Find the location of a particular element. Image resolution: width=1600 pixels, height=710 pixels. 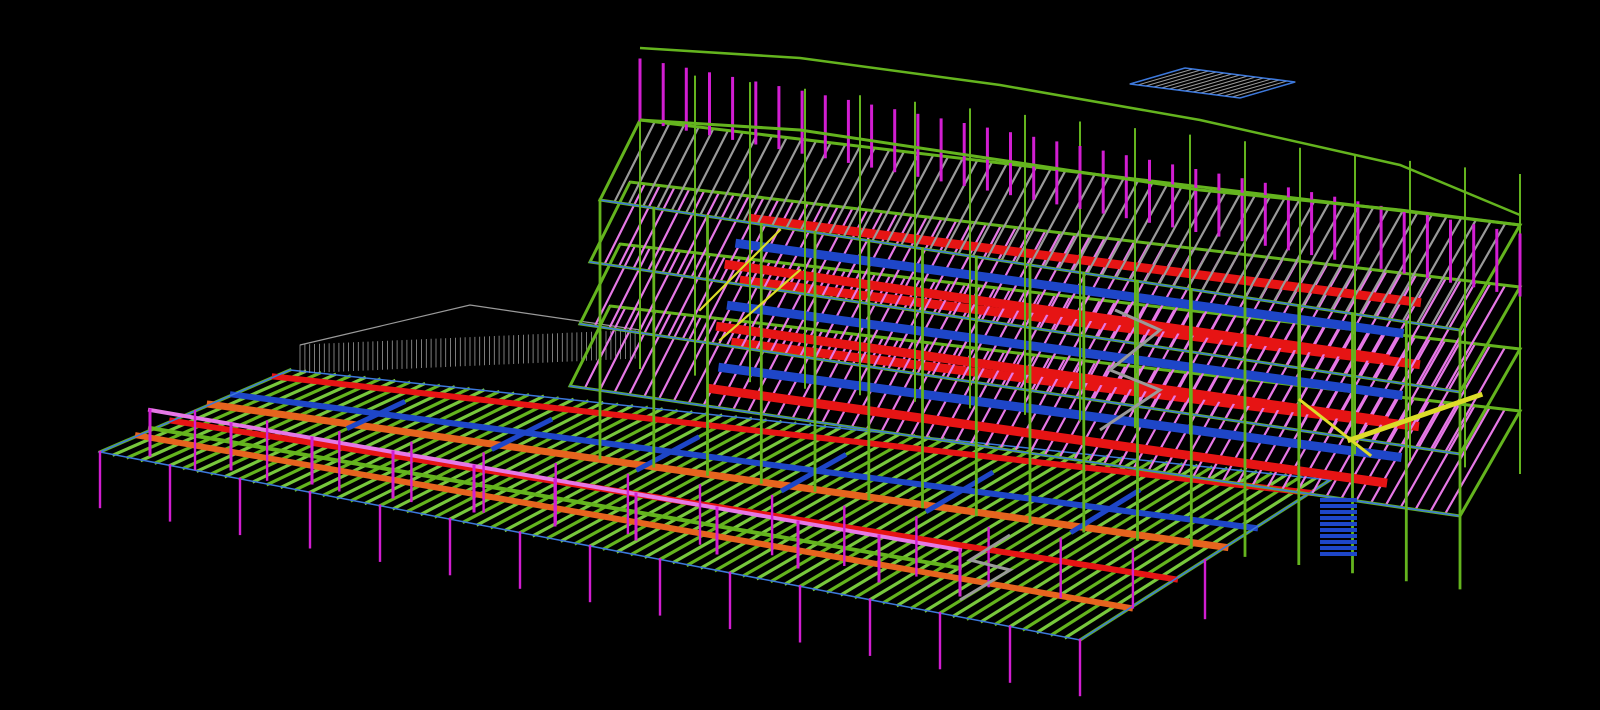

roof-plant-platform is located at coordinates (1212, 83).